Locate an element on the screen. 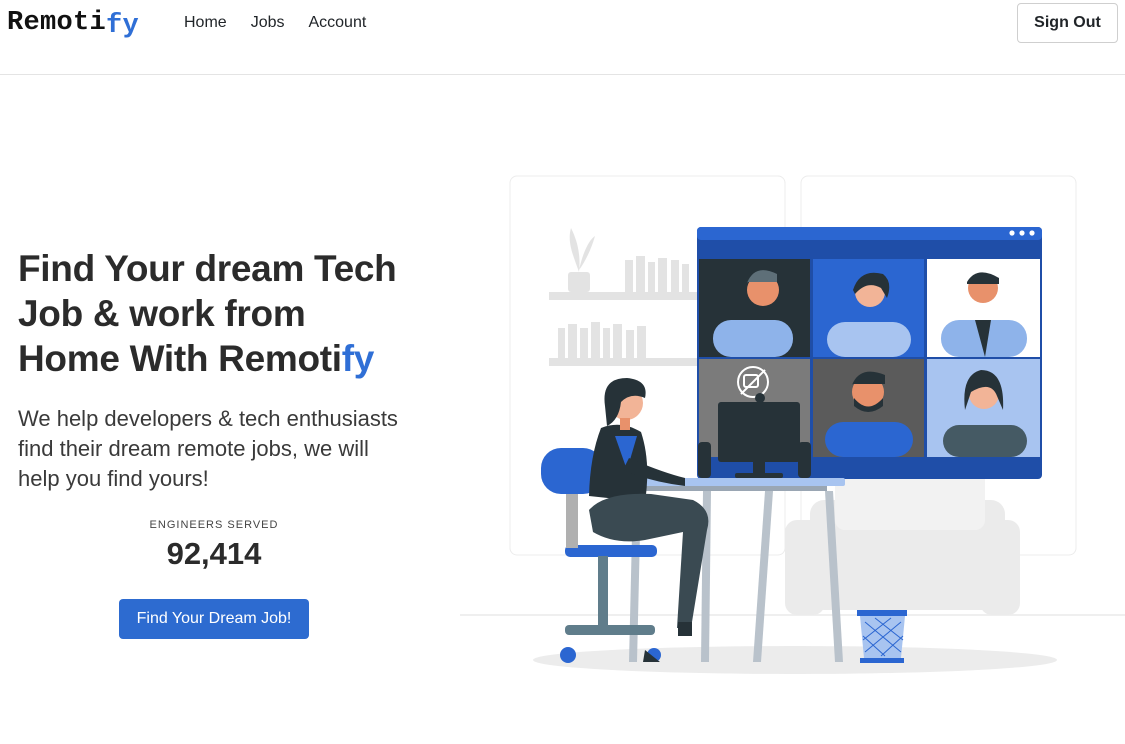 The image size is (1125, 744). hero-title-accent: fy is located at coordinates (358, 358).